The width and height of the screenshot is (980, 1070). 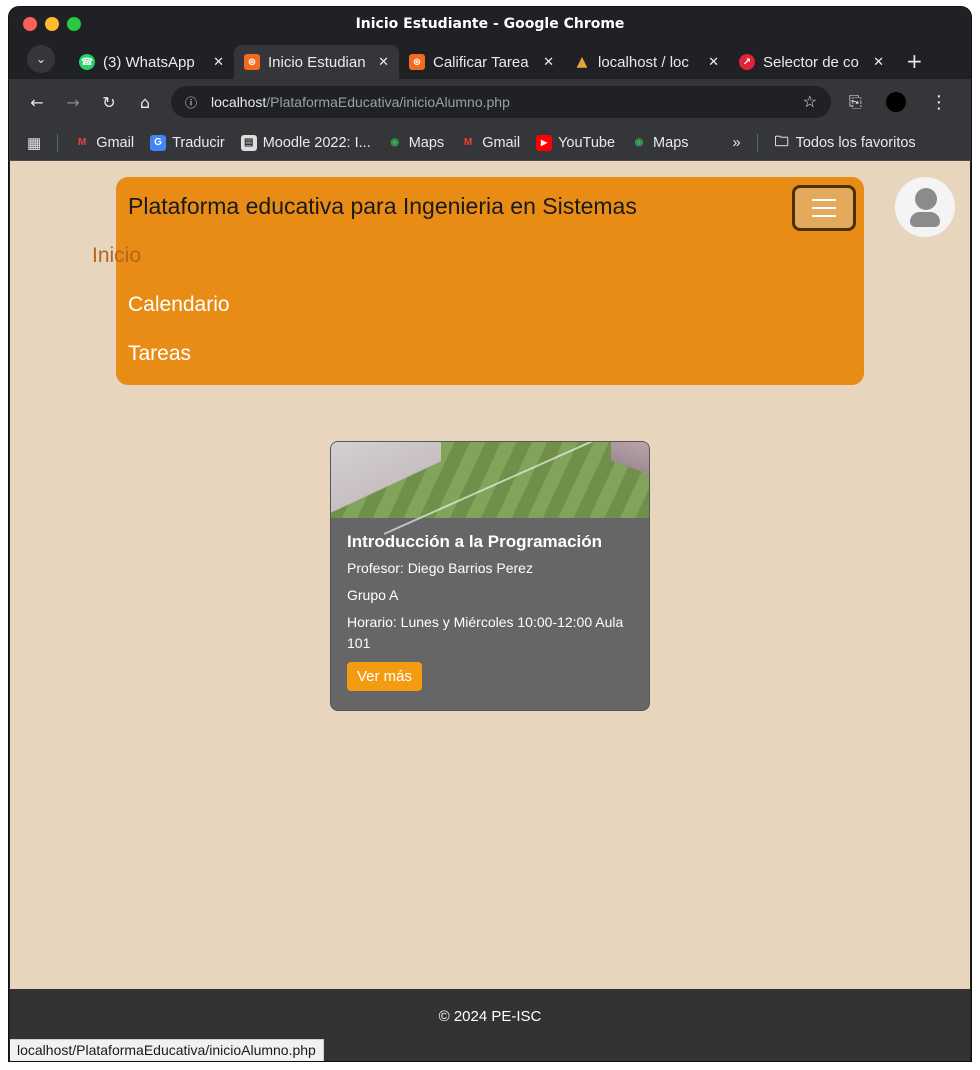 What do you see at coordinates (582, 62) in the screenshot?
I see `phpmyadmin-icon: ▲` at bounding box center [582, 62].